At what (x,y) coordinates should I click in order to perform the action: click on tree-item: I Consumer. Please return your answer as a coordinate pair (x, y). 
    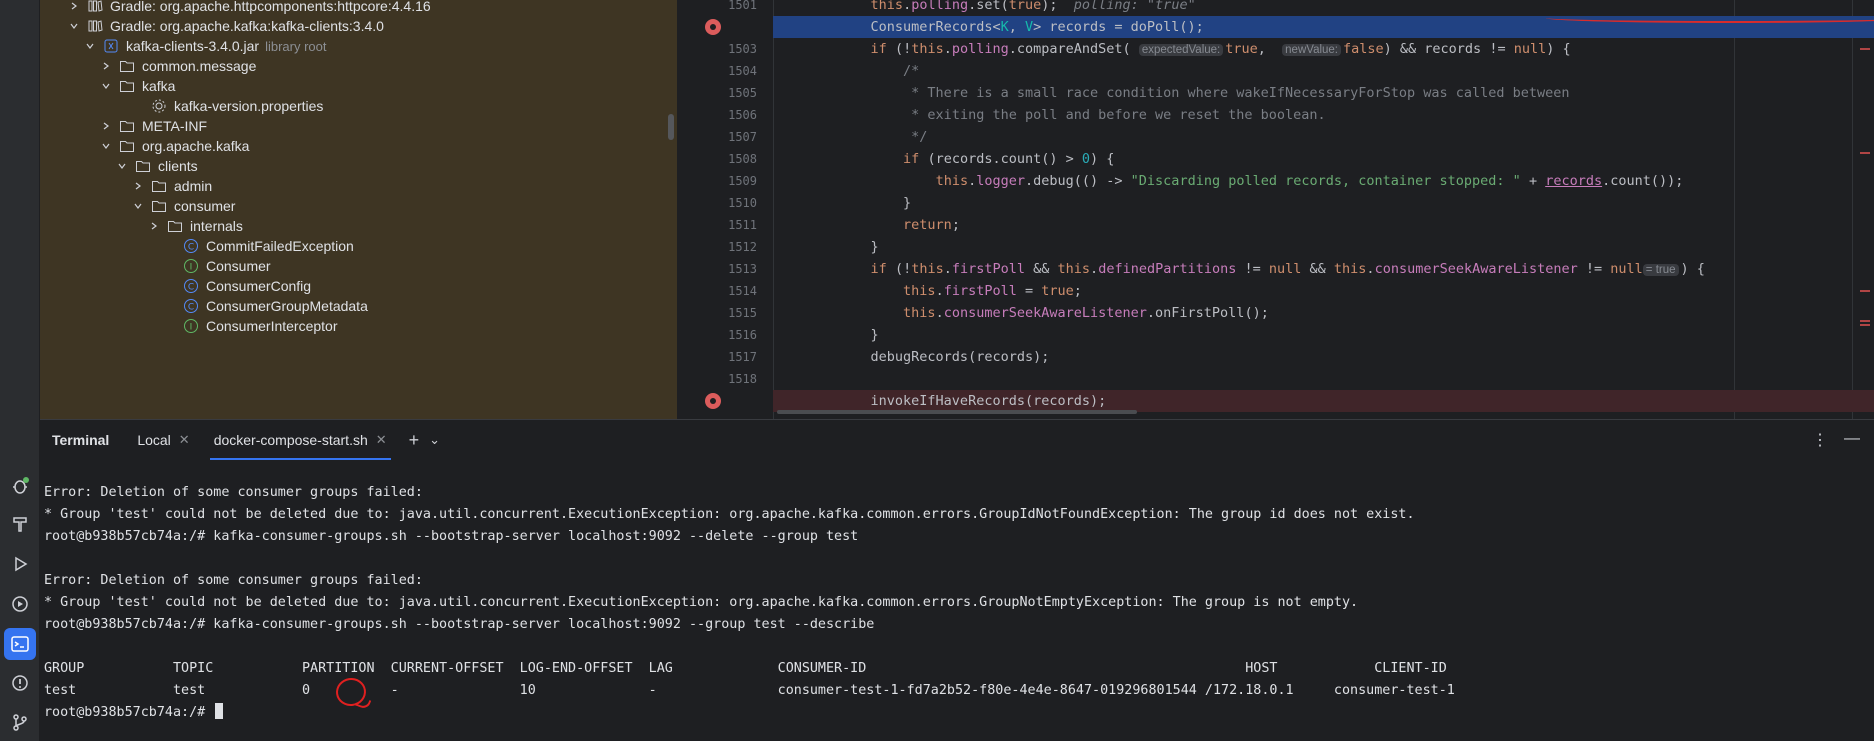
    Looking at the image, I should click on (358, 266).